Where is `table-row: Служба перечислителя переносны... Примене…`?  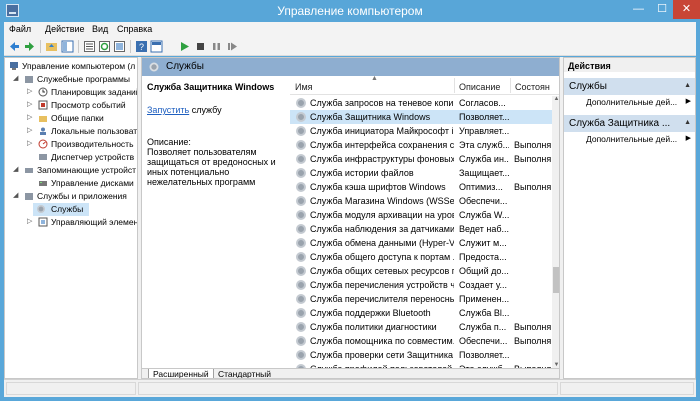
table-row: Служба перечислителя переносны... Примене… is located at coordinates (421, 299).